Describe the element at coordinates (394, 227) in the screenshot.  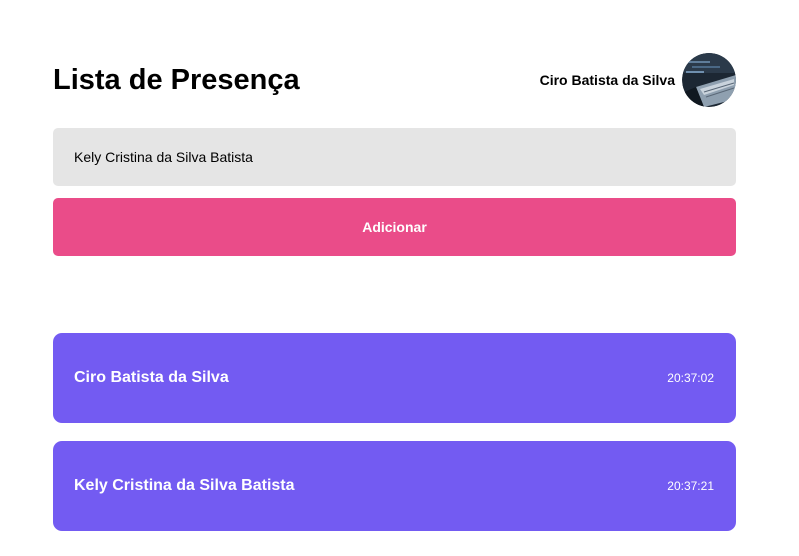
I see `add-button: Adicionar` at that location.